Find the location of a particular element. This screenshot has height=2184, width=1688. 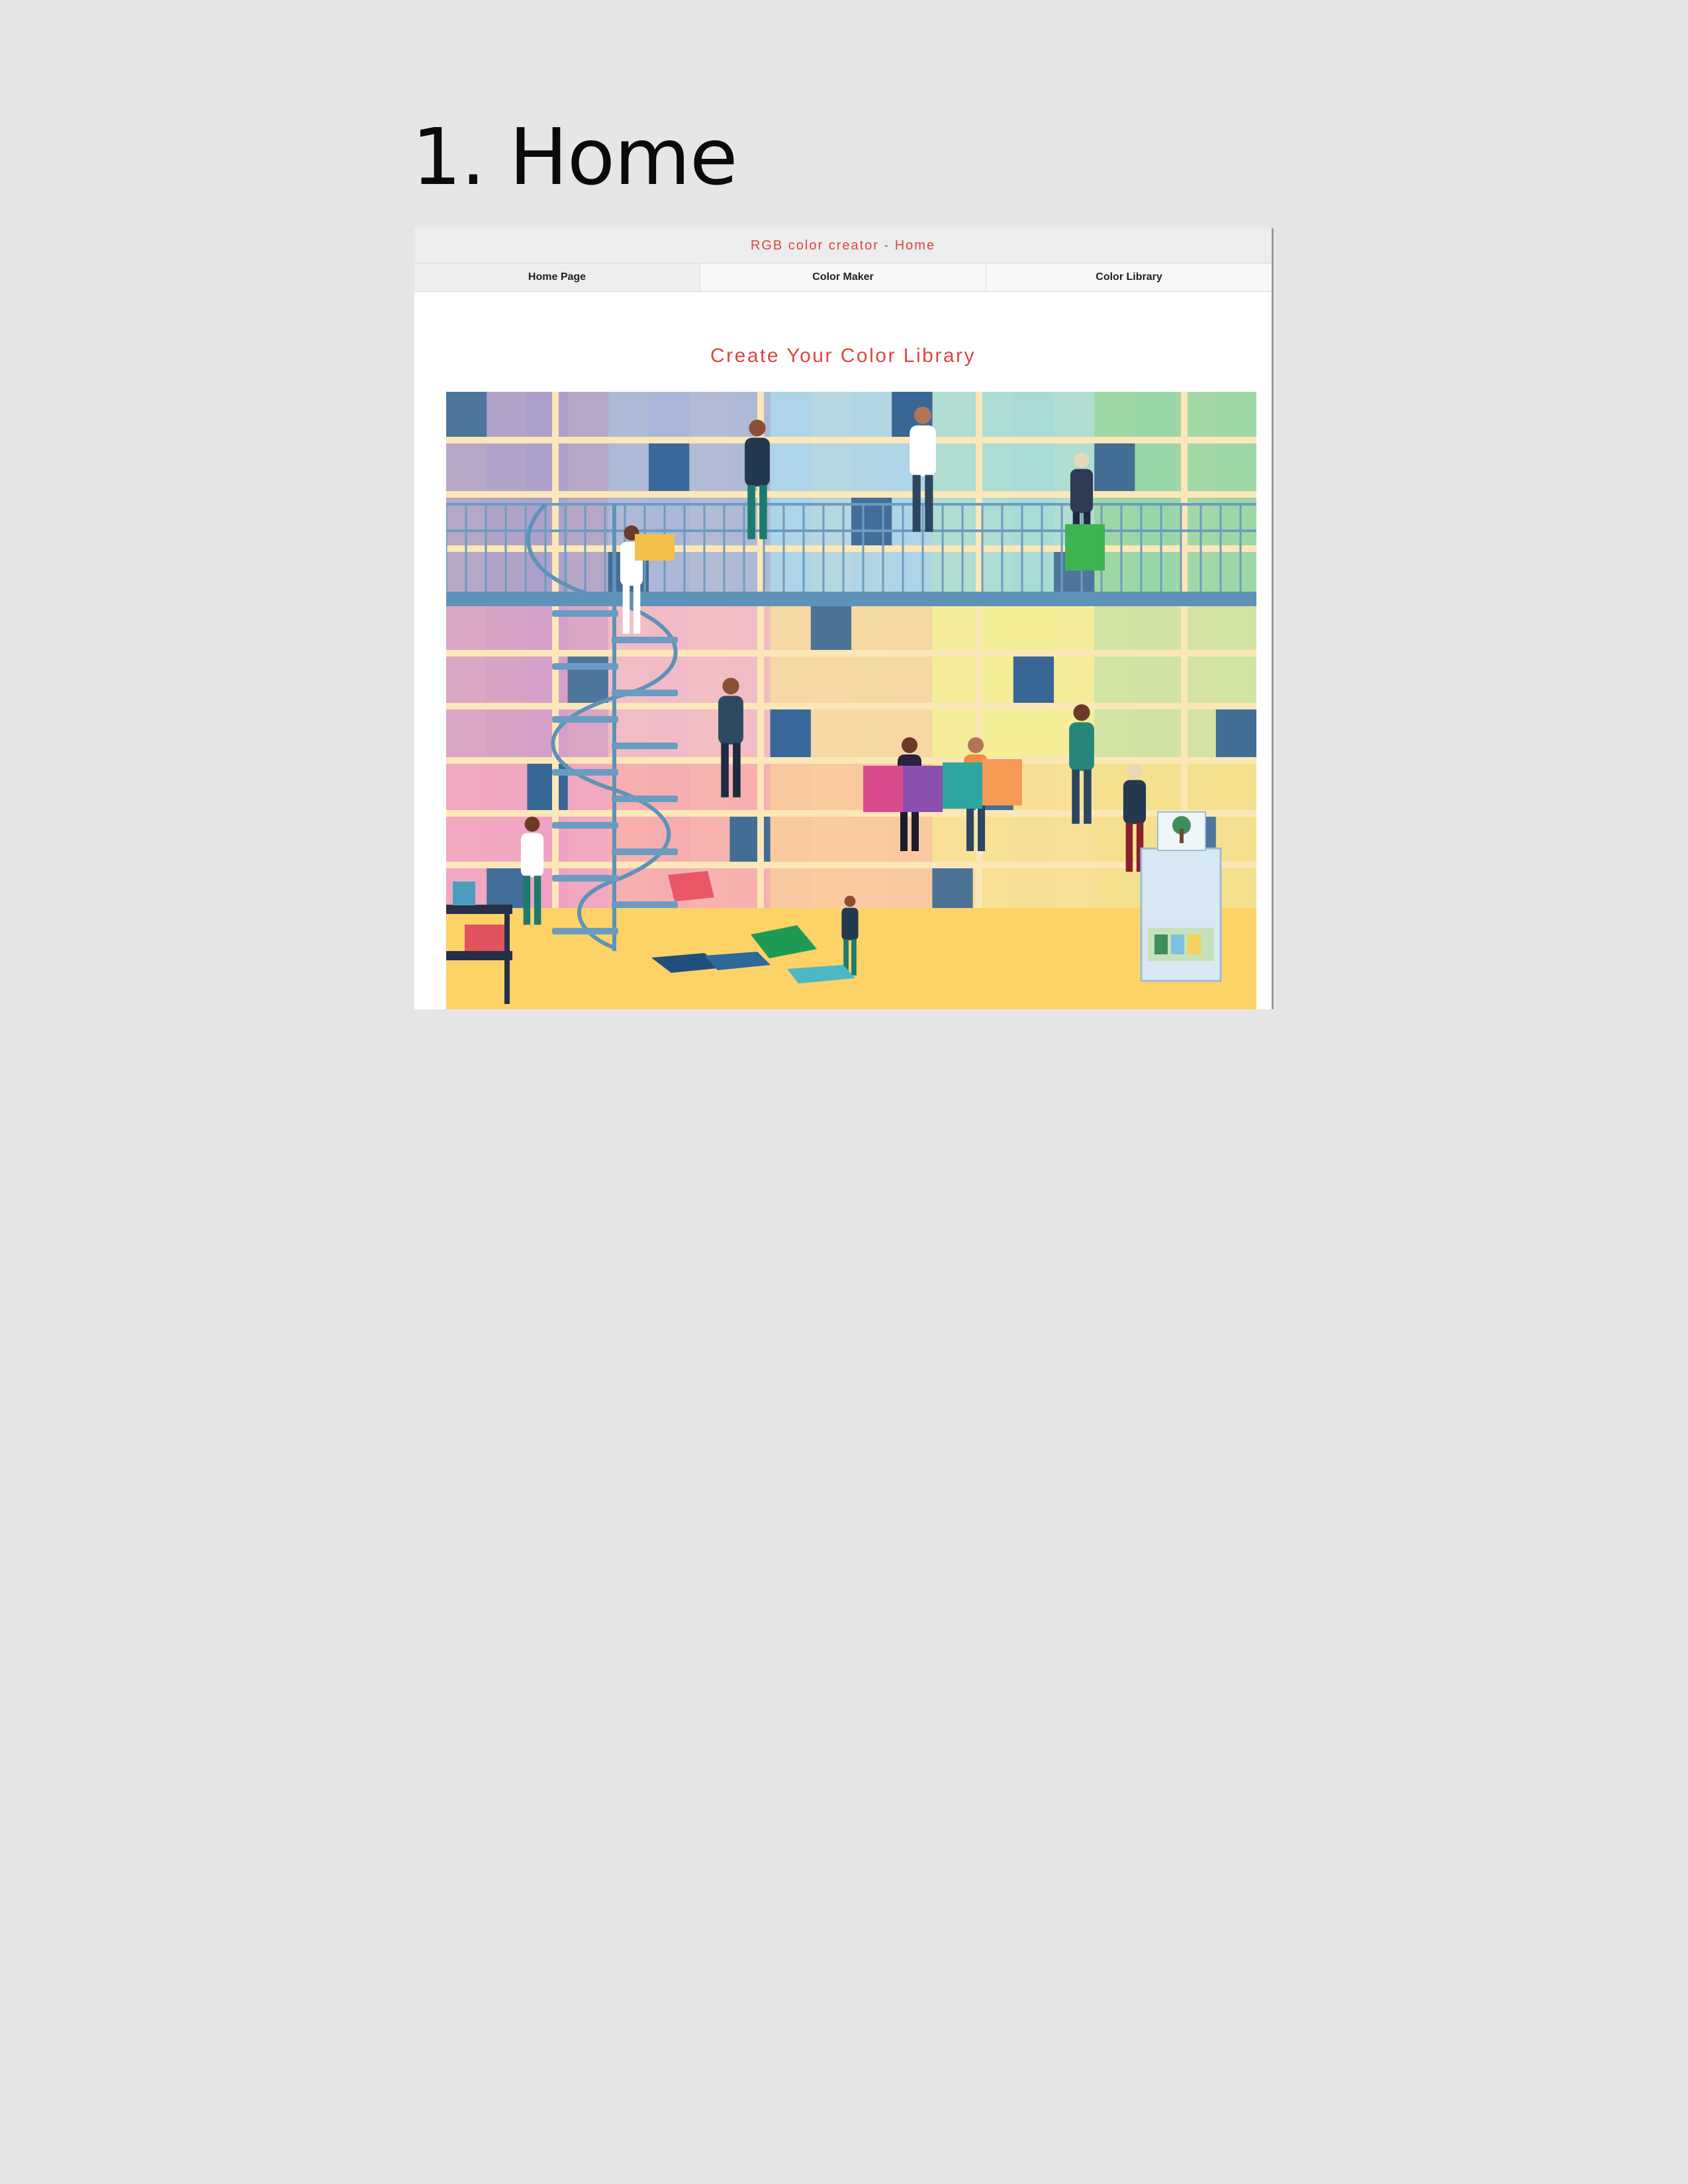

tab-color-maker: Color Maker is located at coordinates (843, 277).